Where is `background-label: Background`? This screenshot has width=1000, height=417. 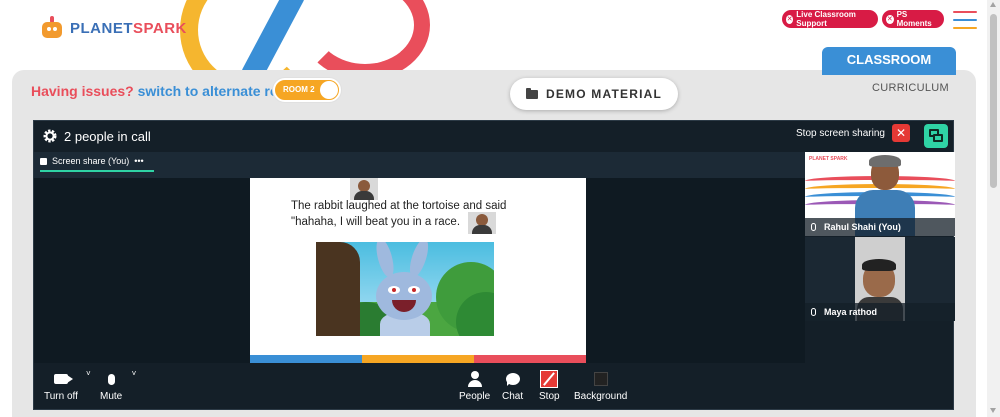
background-label: Background is located at coordinates (601, 396).